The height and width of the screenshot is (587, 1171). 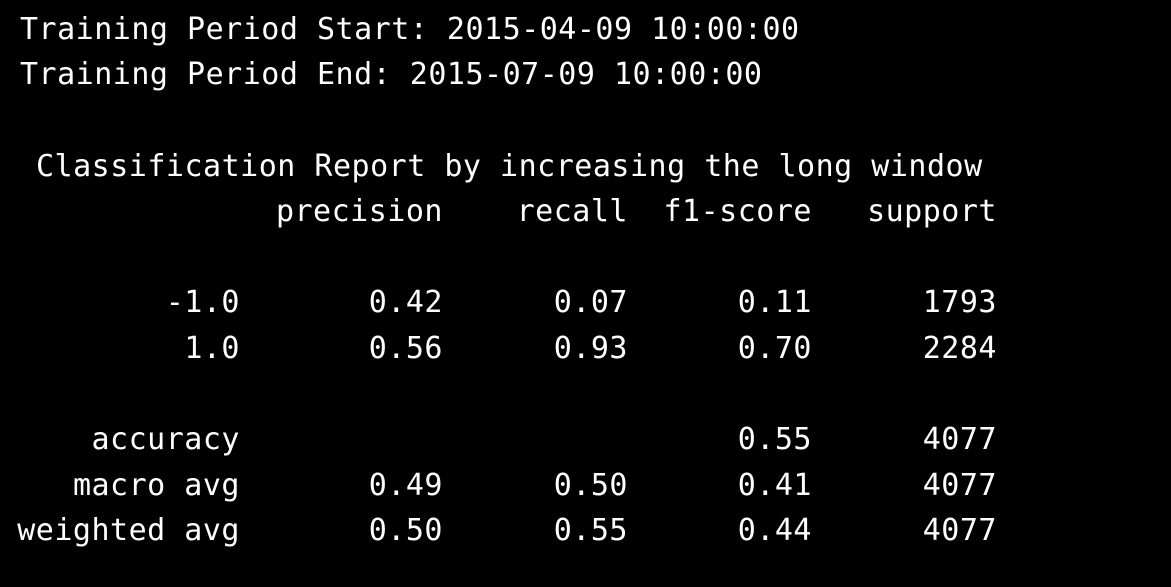 What do you see at coordinates (774, 530) in the screenshot?
I see `row-f1-score: 0.44` at bounding box center [774, 530].